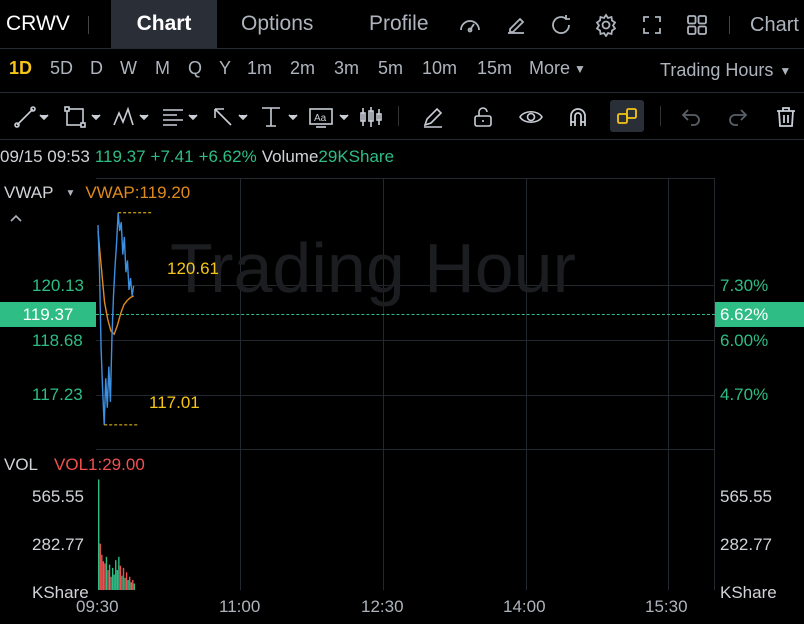 This screenshot has height=624, width=804. Describe the element at coordinates (346, 68) in the screenshot. I see `period-3m: 3m` at that location.